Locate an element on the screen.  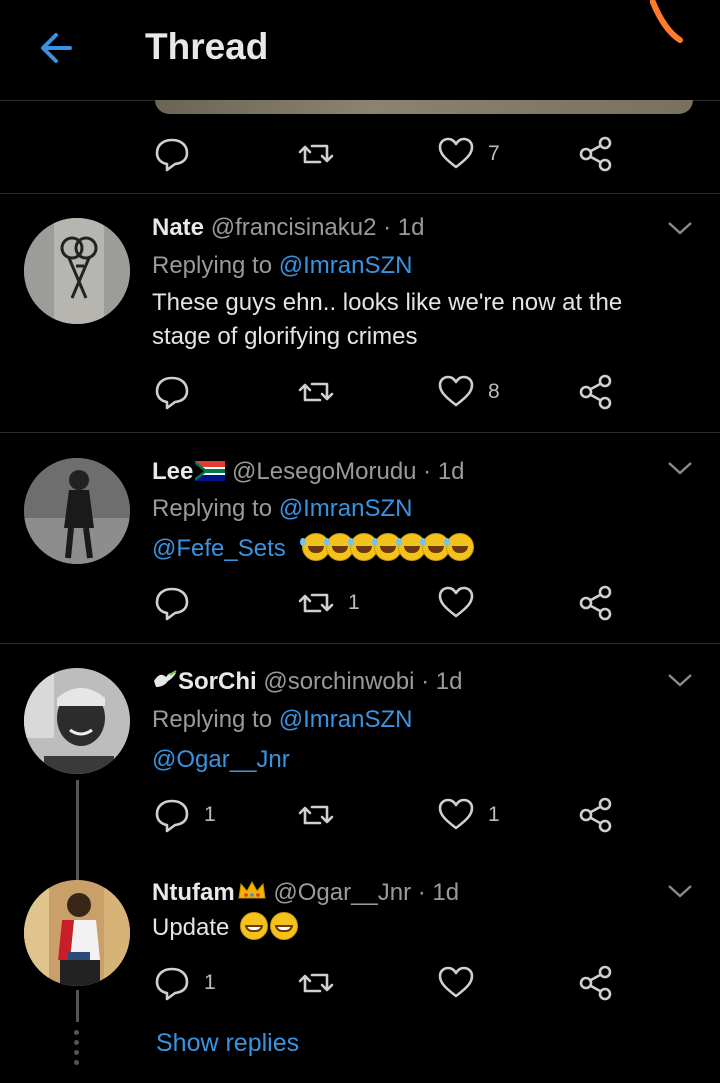
mention-link: @Fefe_Sets is located at coordinates (219, 548).